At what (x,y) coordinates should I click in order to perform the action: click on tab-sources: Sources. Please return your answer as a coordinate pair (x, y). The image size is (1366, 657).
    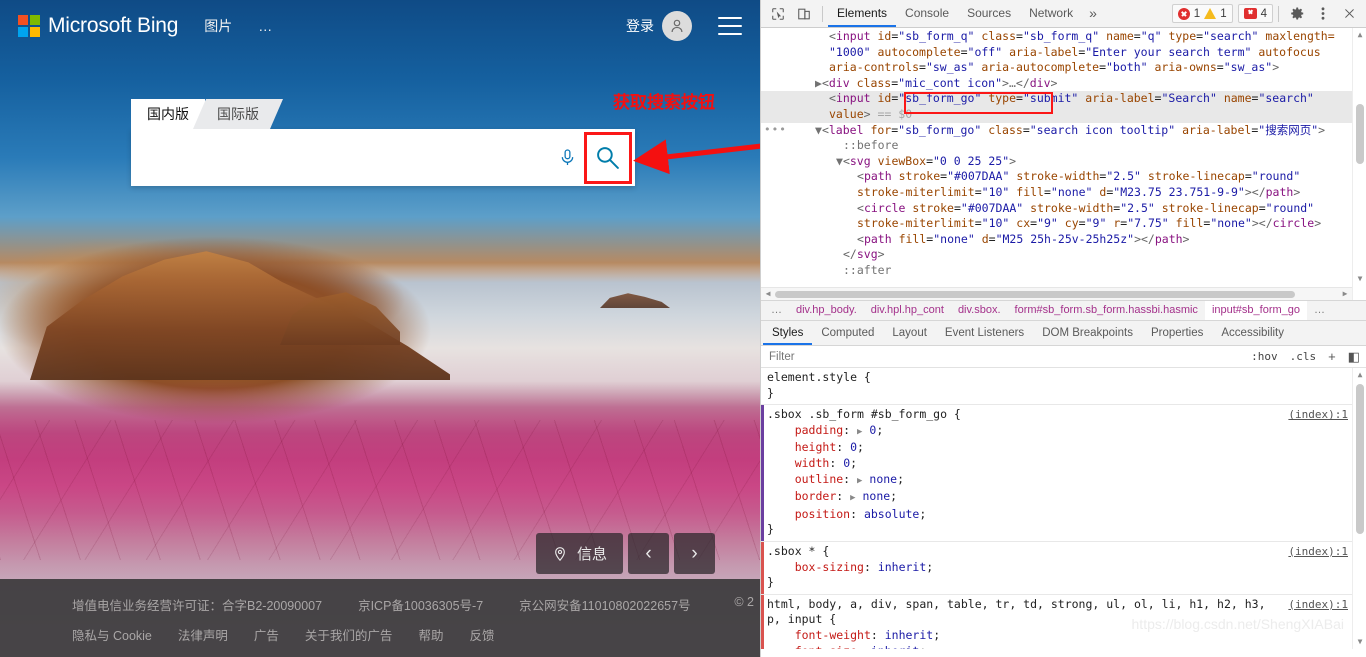
    Looking at the image, I should click on (989, 13).